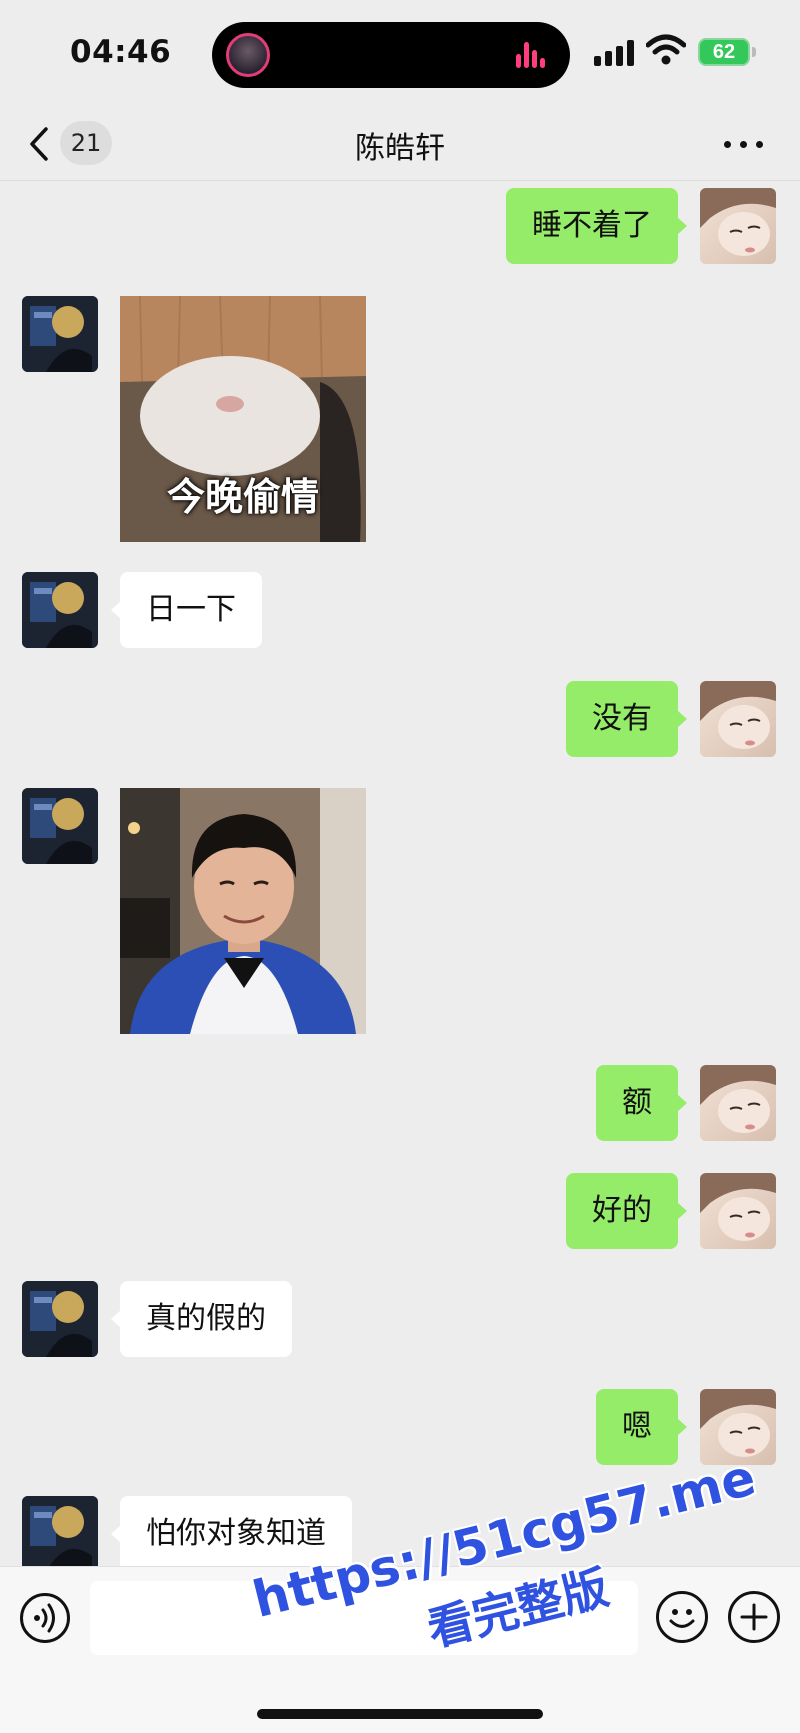 Image resolution: width=800 pixels, height=1733 pixels. I want to click on chat-nav-bar: 21 陈皓轩, so click(400, 143).